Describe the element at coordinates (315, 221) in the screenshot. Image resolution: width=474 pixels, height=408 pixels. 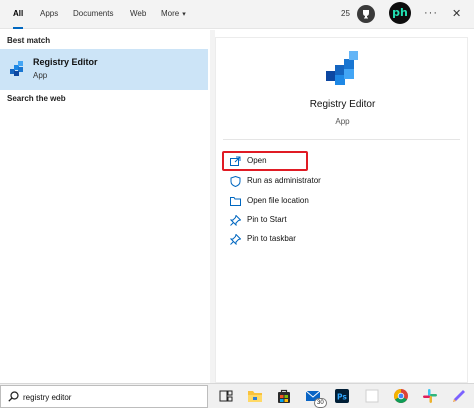
I see `action-pin-to-start: Pin to Start` at that location.